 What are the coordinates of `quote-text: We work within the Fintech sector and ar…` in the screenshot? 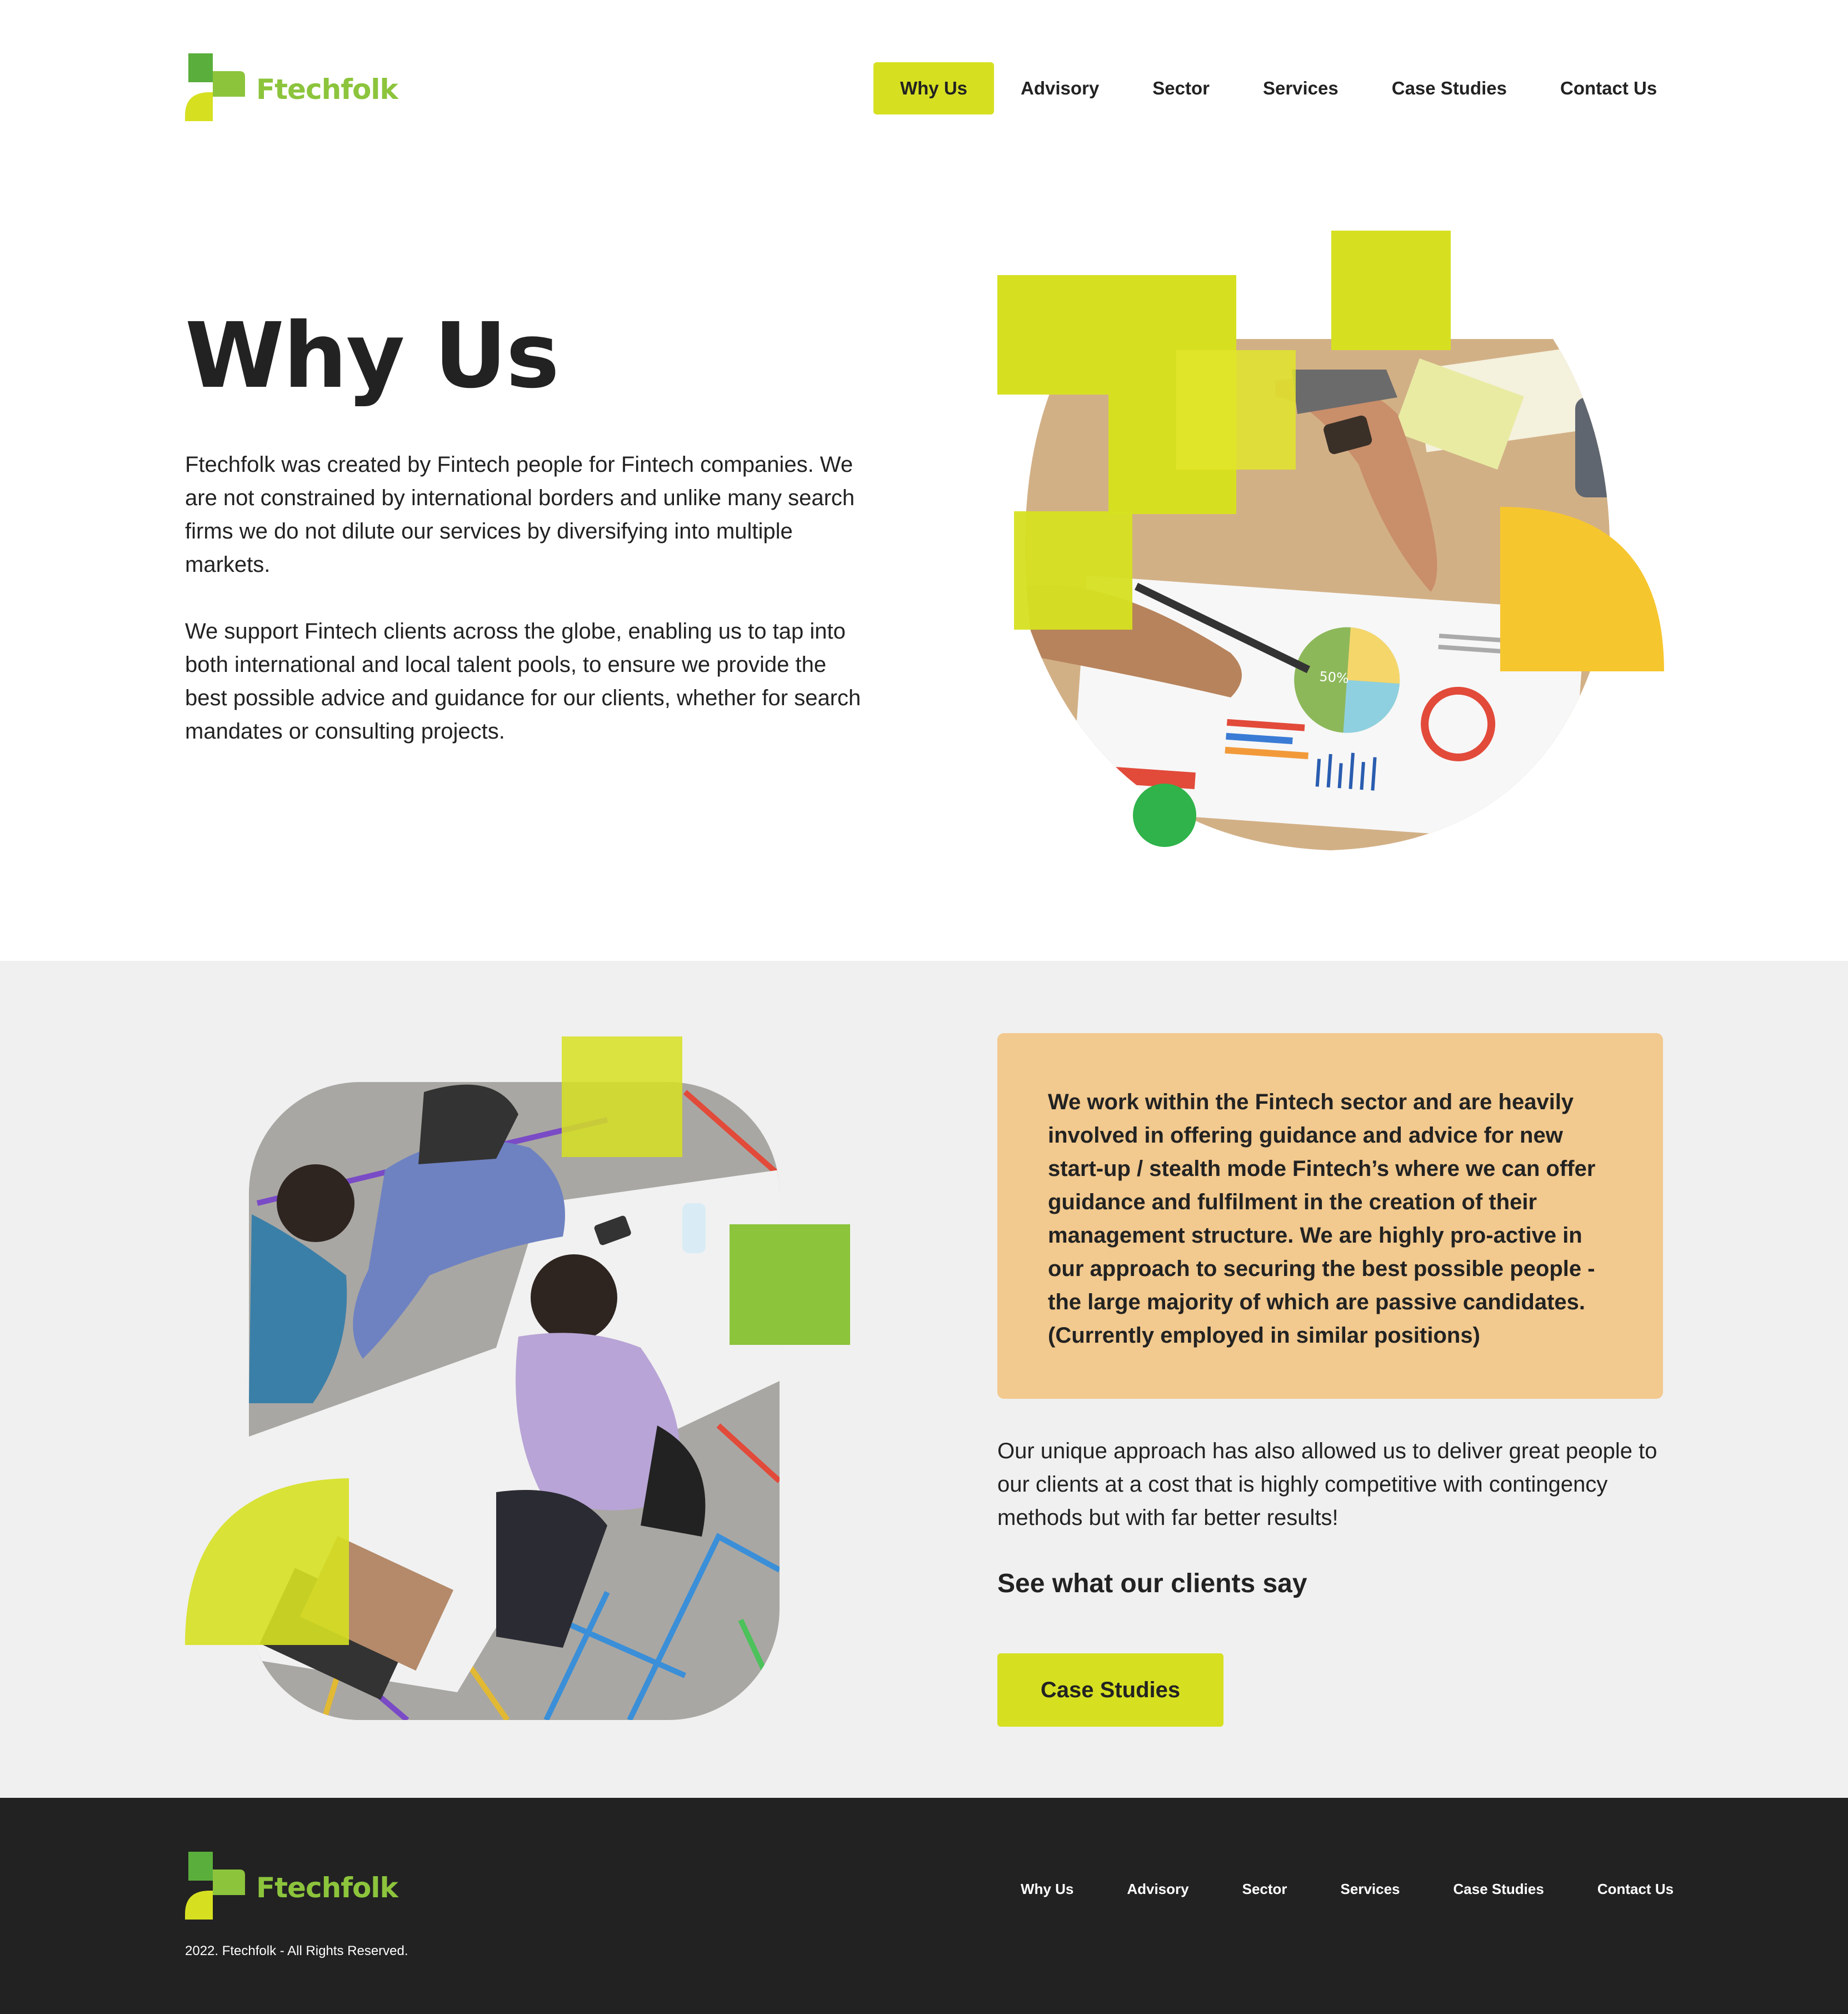 It's located at (1322, 1219).